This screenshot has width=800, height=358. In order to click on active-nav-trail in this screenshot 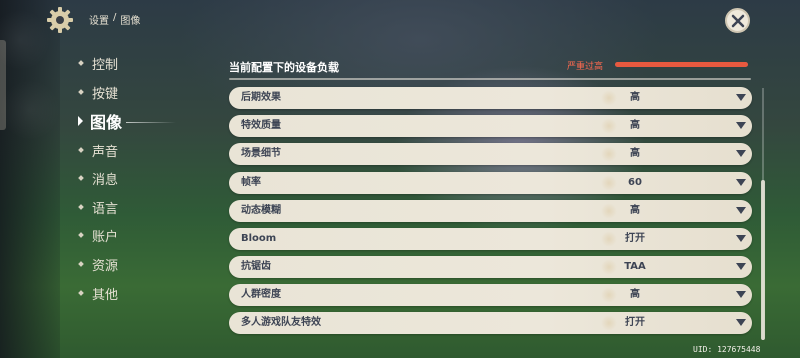, I will do `click(151, 122)`.